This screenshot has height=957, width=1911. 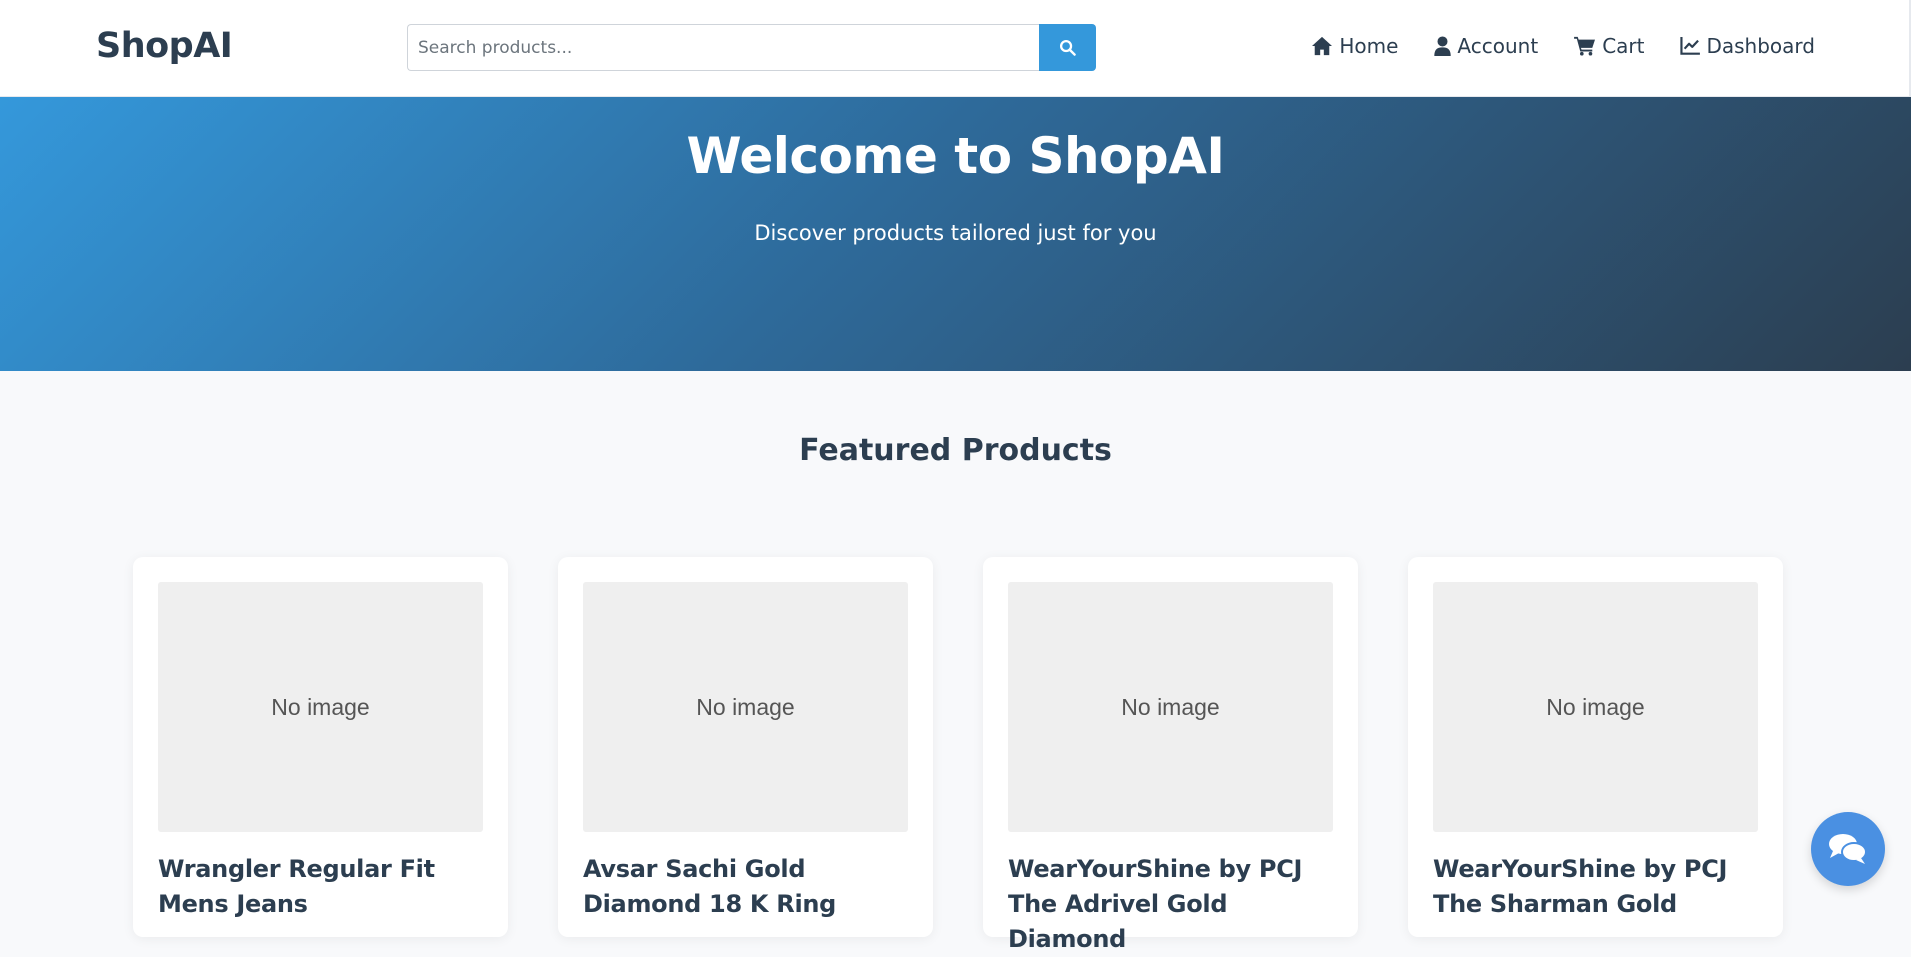 What do you see at coordinates (723, 47) in the screenshot?
I see `search-input` at bounding box center [723, 47].